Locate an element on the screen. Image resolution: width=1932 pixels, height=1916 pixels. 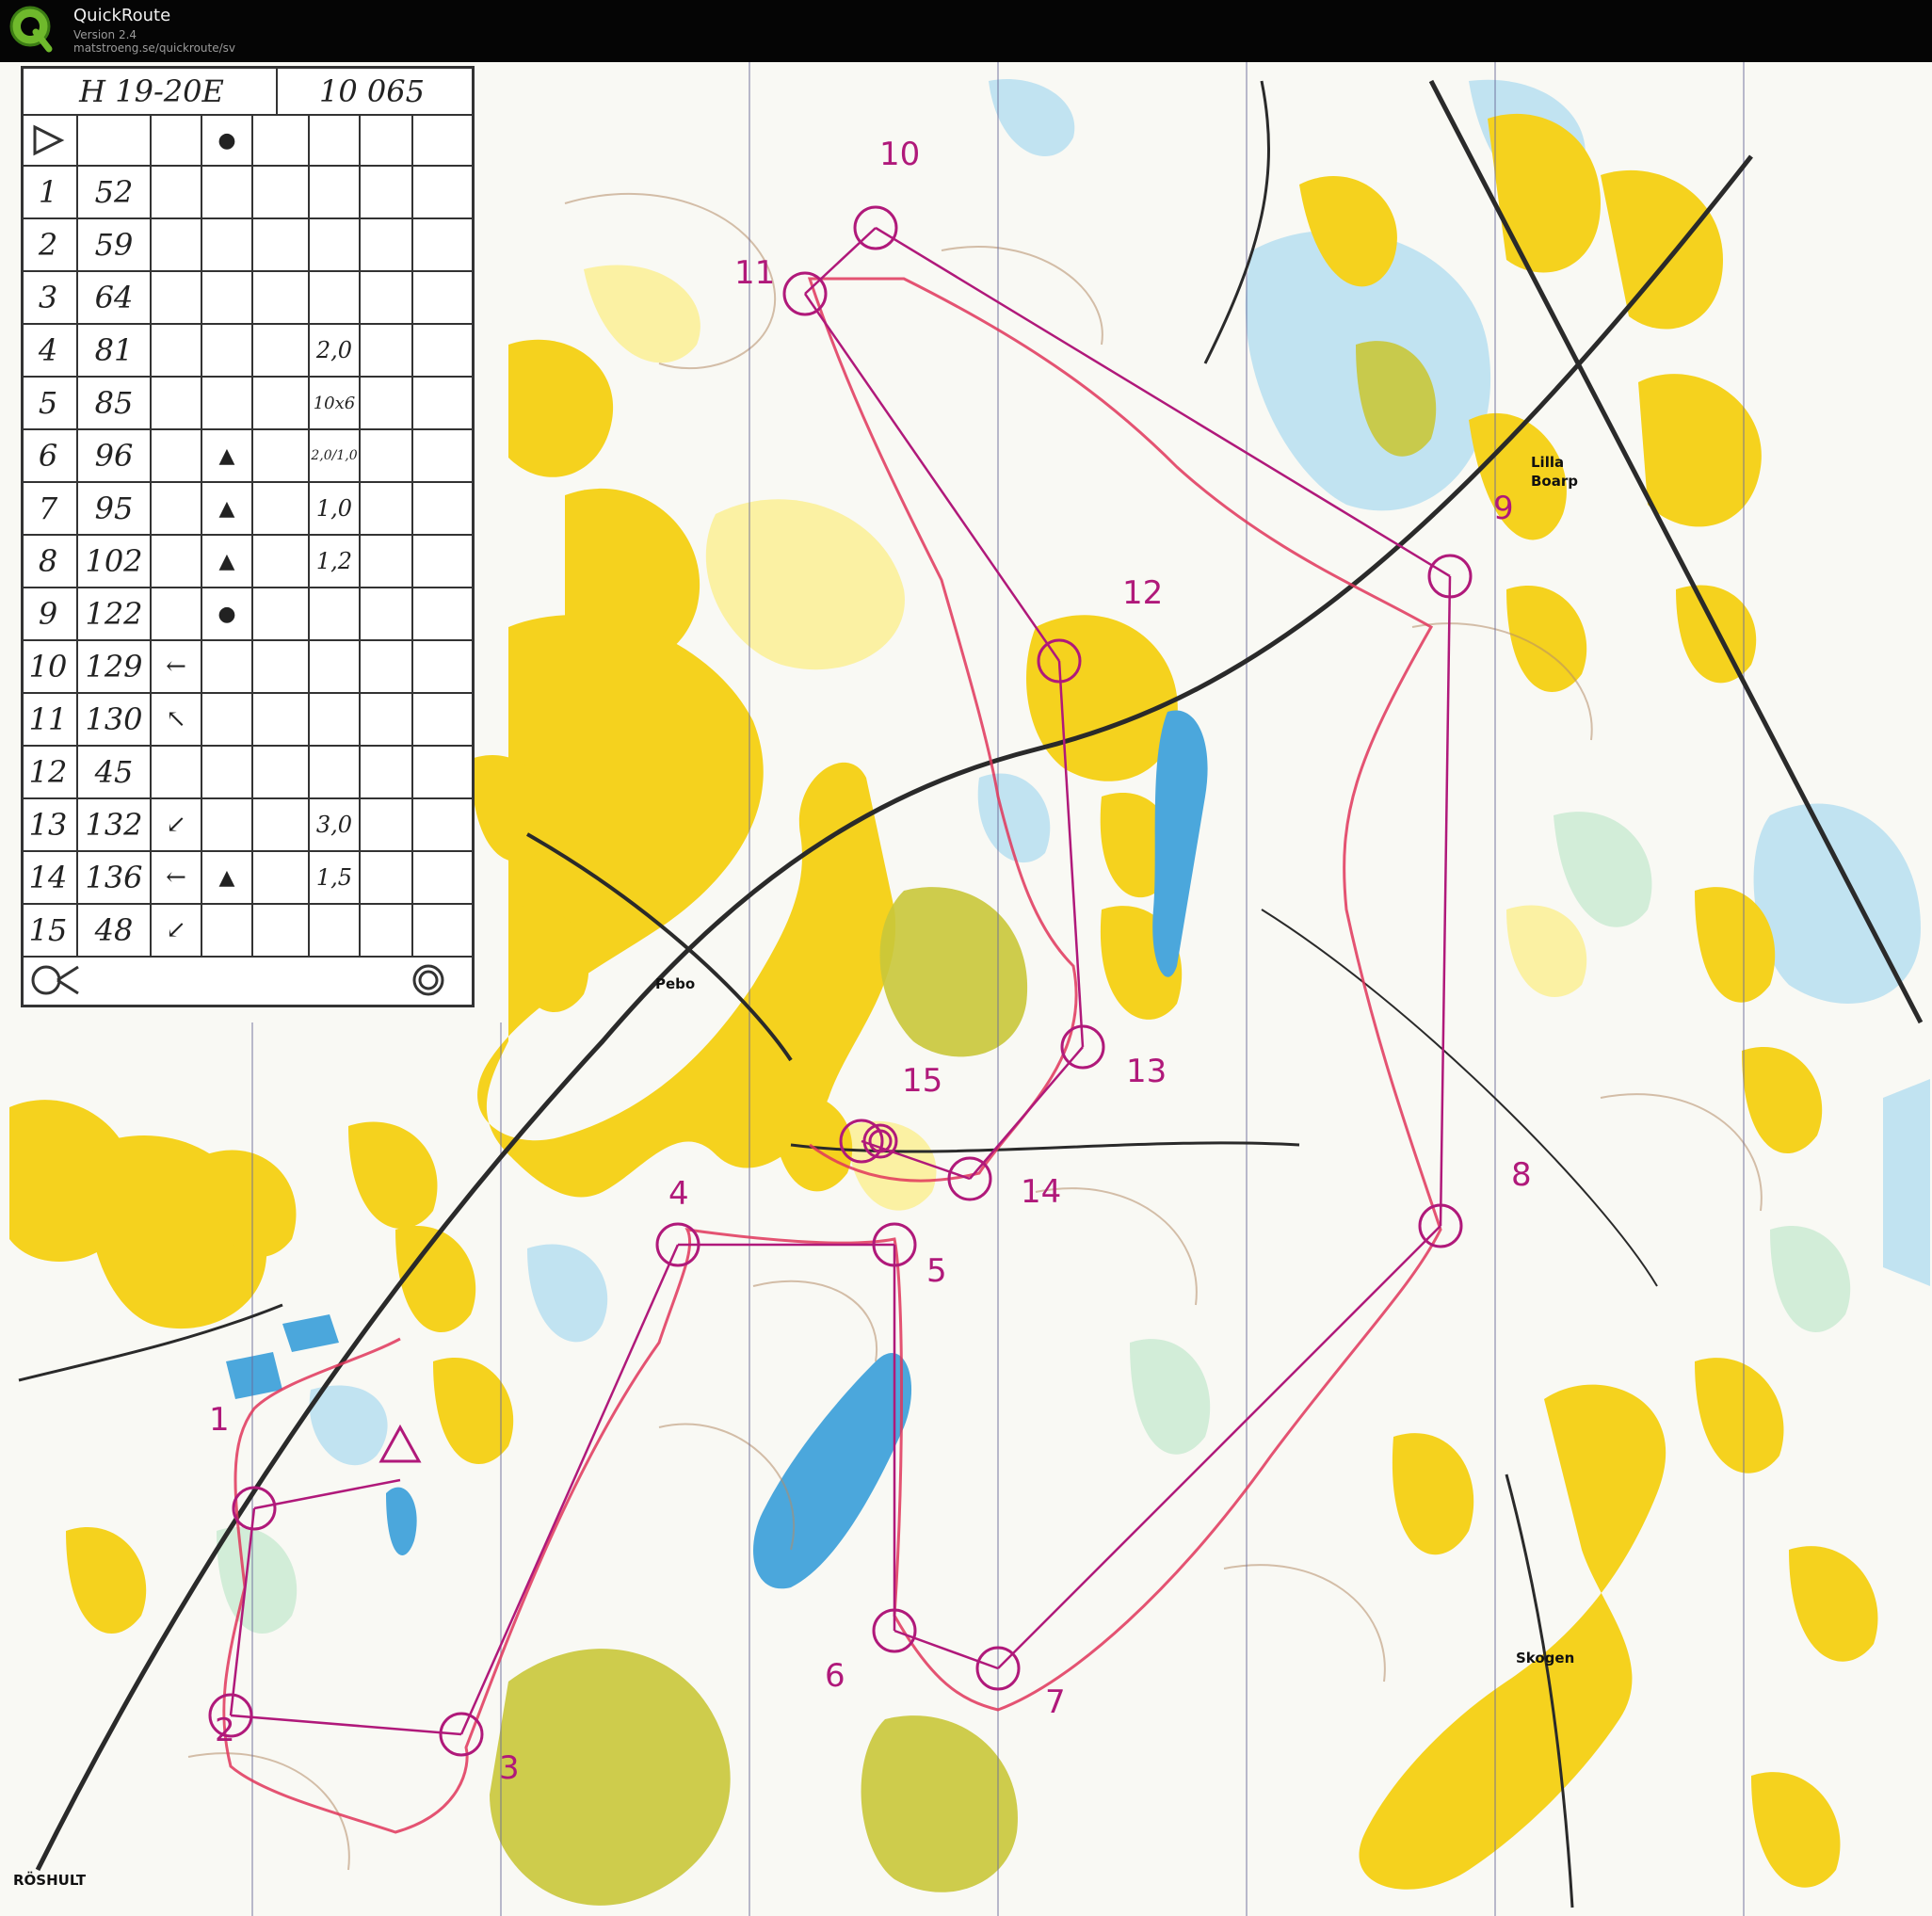
control-number-14: 14 is located at coordinates (1041, 1192).